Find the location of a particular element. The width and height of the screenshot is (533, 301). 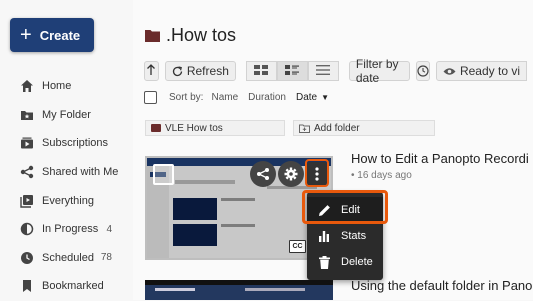

sidebar-item-my-folder: My Folder is located at coordinates (66, 115).